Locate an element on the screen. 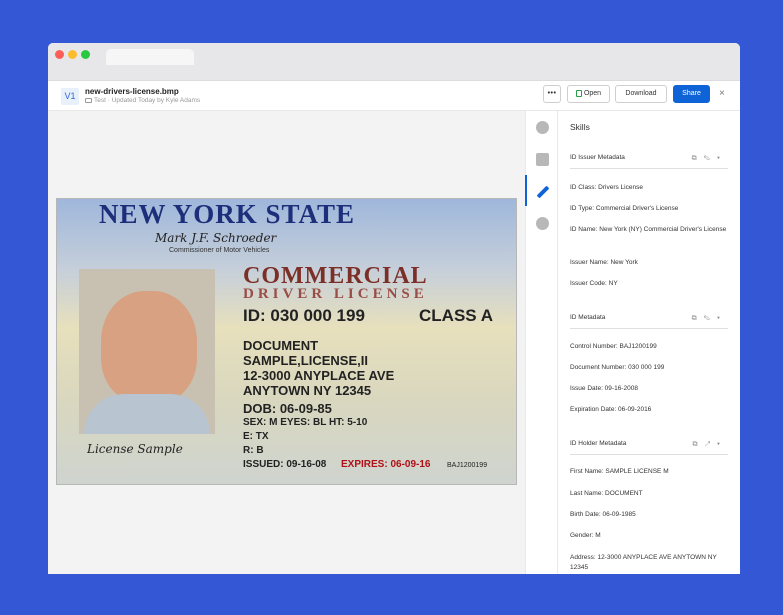  file-name: new-drivers-license.bmp is located at coordinates (132, 91).